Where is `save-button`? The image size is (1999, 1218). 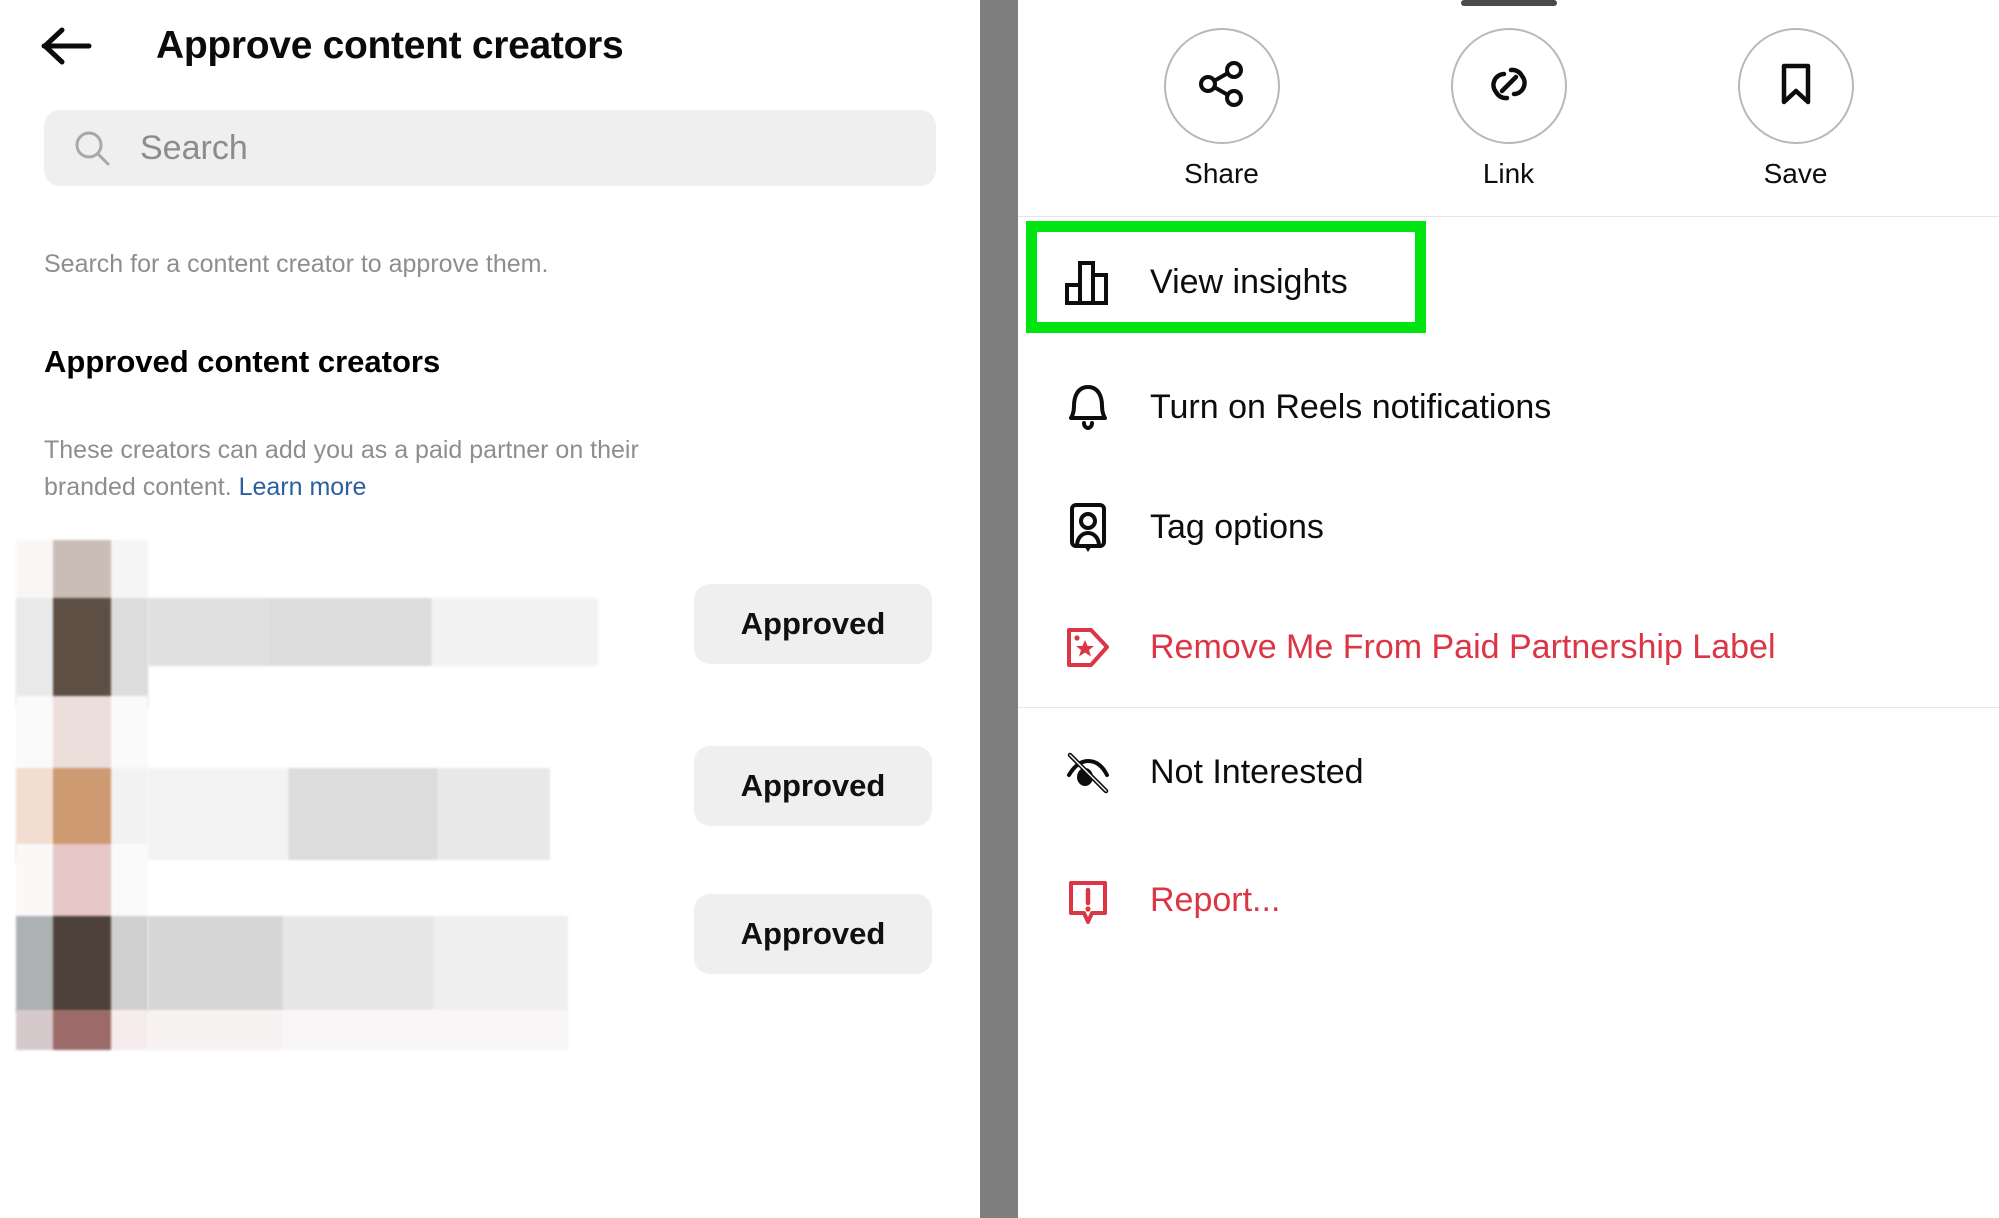 save-button is located at coordinates (1795, 86).